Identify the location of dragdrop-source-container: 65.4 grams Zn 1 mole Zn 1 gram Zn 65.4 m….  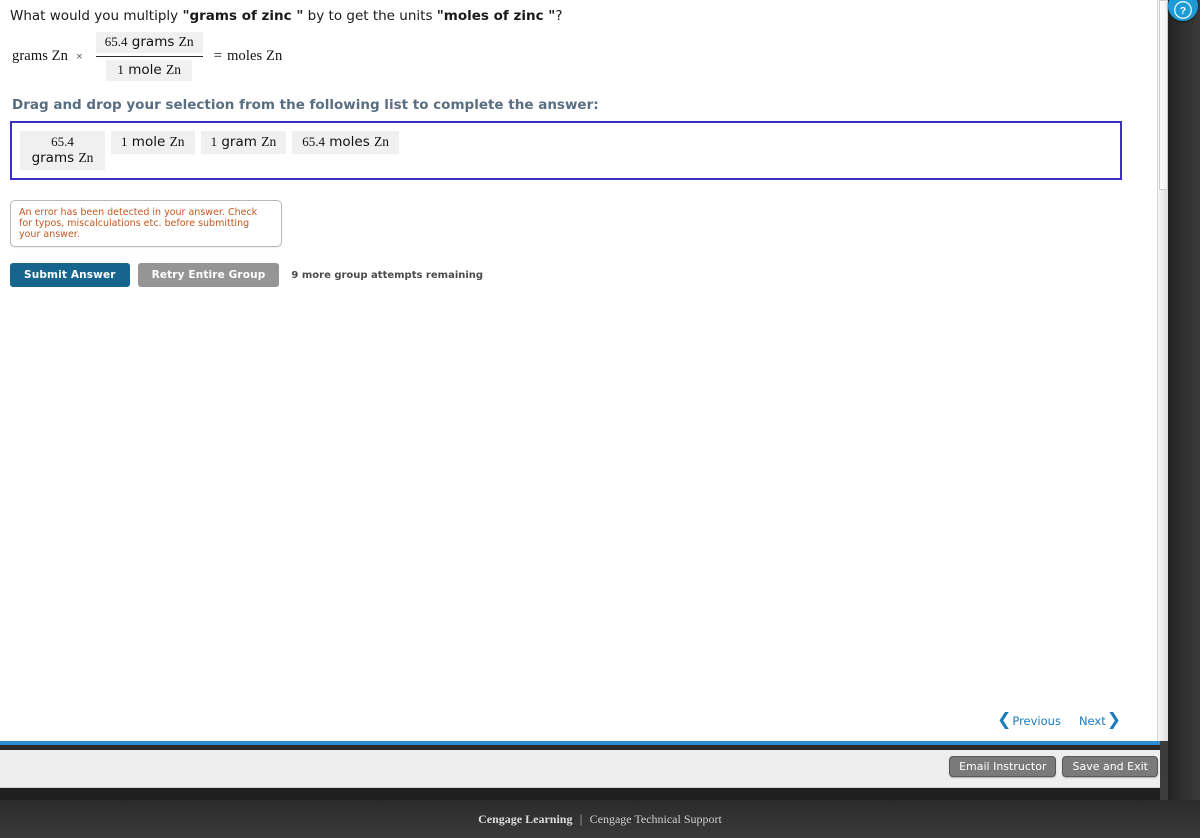
(566, 150).